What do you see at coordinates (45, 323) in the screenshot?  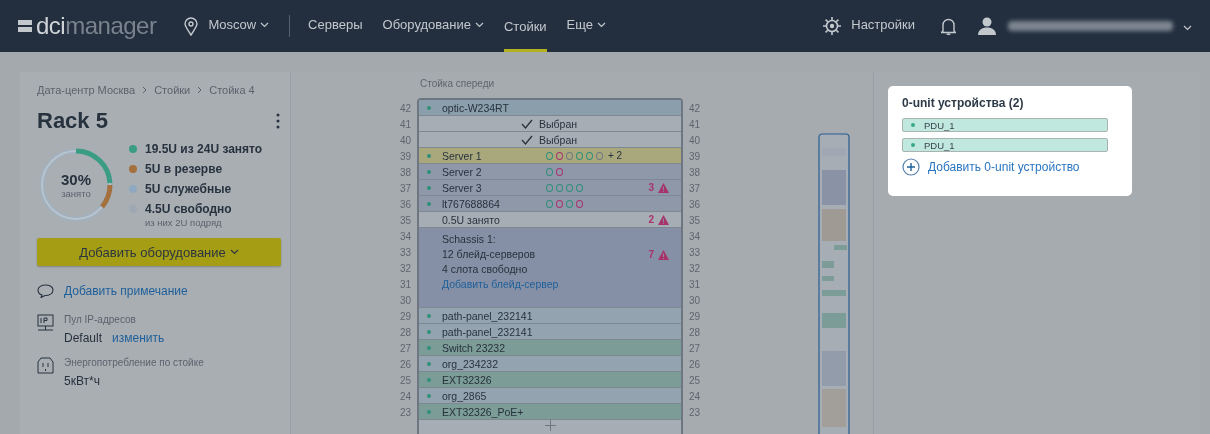 I see `ip-pool-icon` at bounding box center [45, 323].